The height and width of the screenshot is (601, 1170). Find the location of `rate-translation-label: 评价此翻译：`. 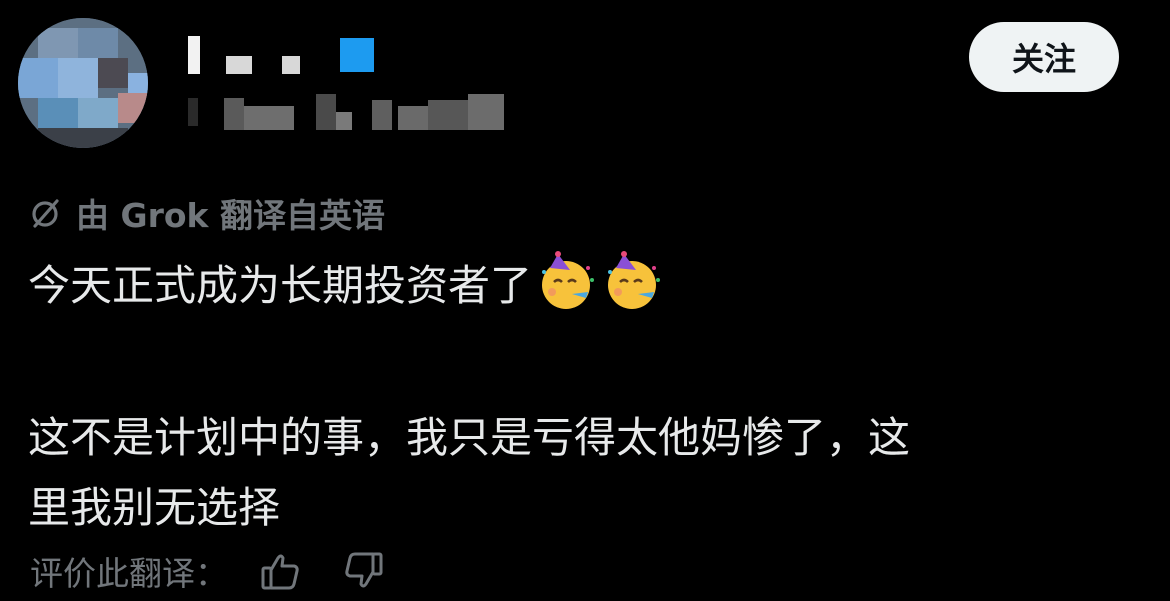

rate-translation-label: 评价此翻译： is located at coordinates (129, 573).